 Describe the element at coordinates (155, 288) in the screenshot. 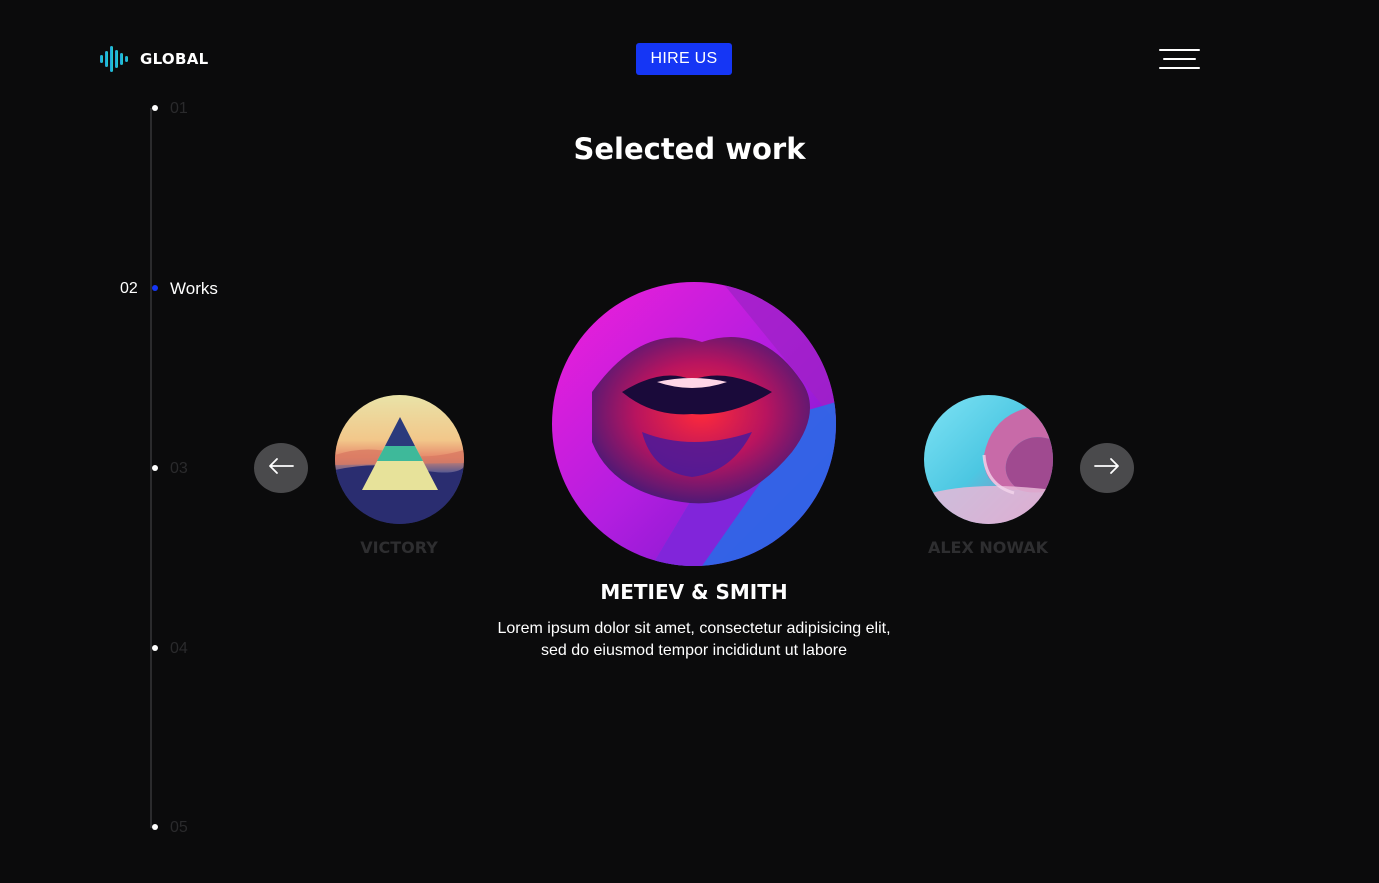

I see `timeline-dot-02-active` at that location.